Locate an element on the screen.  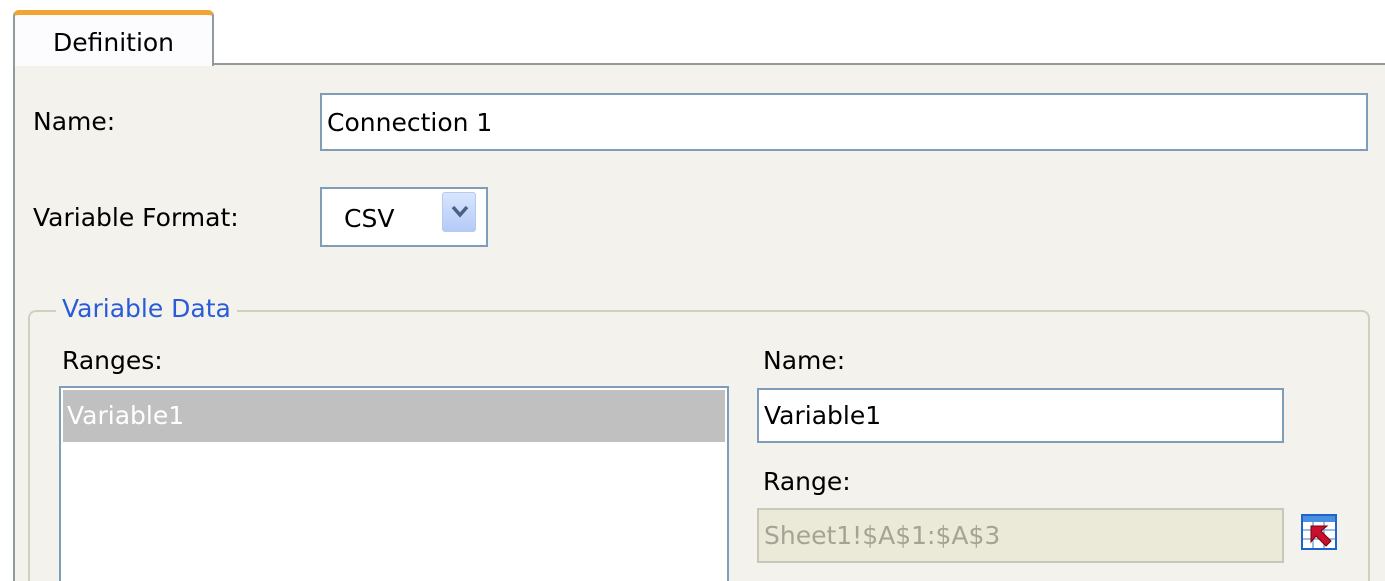
variable-format-label: Variable Format: is located at coordinates (136, 217).